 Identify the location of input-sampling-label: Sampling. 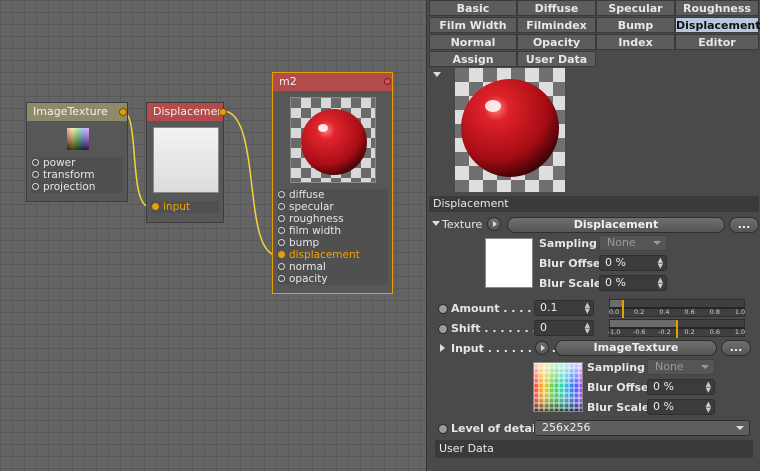
(616, 367).